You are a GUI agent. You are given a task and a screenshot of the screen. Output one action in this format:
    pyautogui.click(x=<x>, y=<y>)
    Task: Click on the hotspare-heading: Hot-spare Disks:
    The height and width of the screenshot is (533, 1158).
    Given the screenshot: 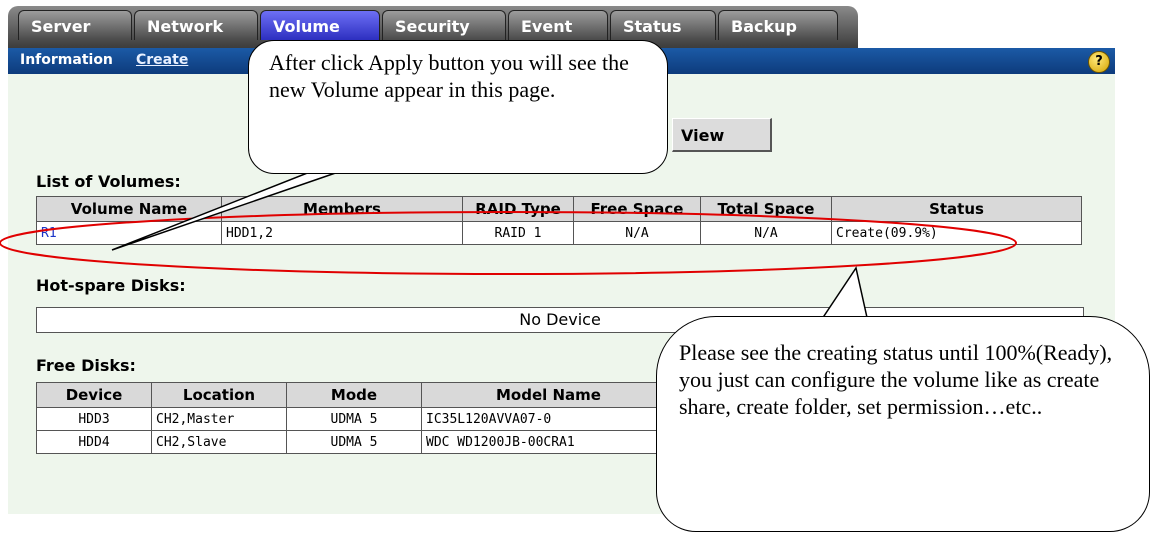 What is the action you would take?
    pyautogui.click(x=111, y=285)
    